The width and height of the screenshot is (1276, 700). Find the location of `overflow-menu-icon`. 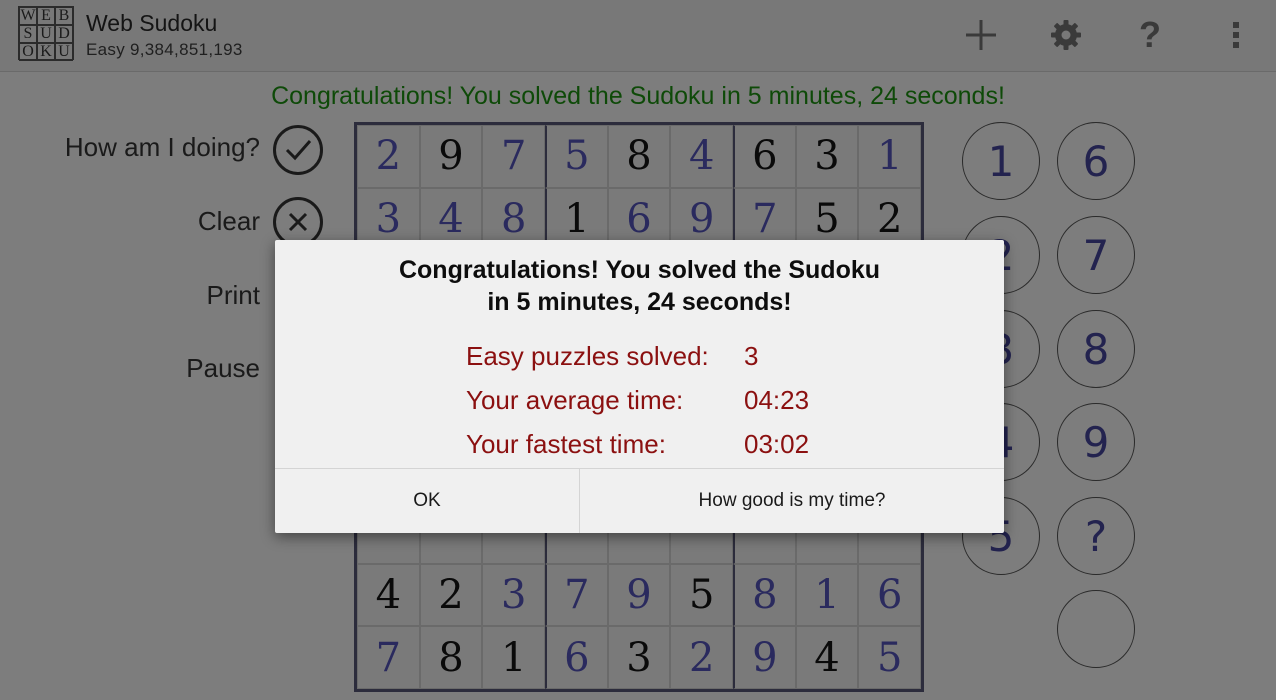

overflow-menu-icon is located at coordinates (1236, 35).